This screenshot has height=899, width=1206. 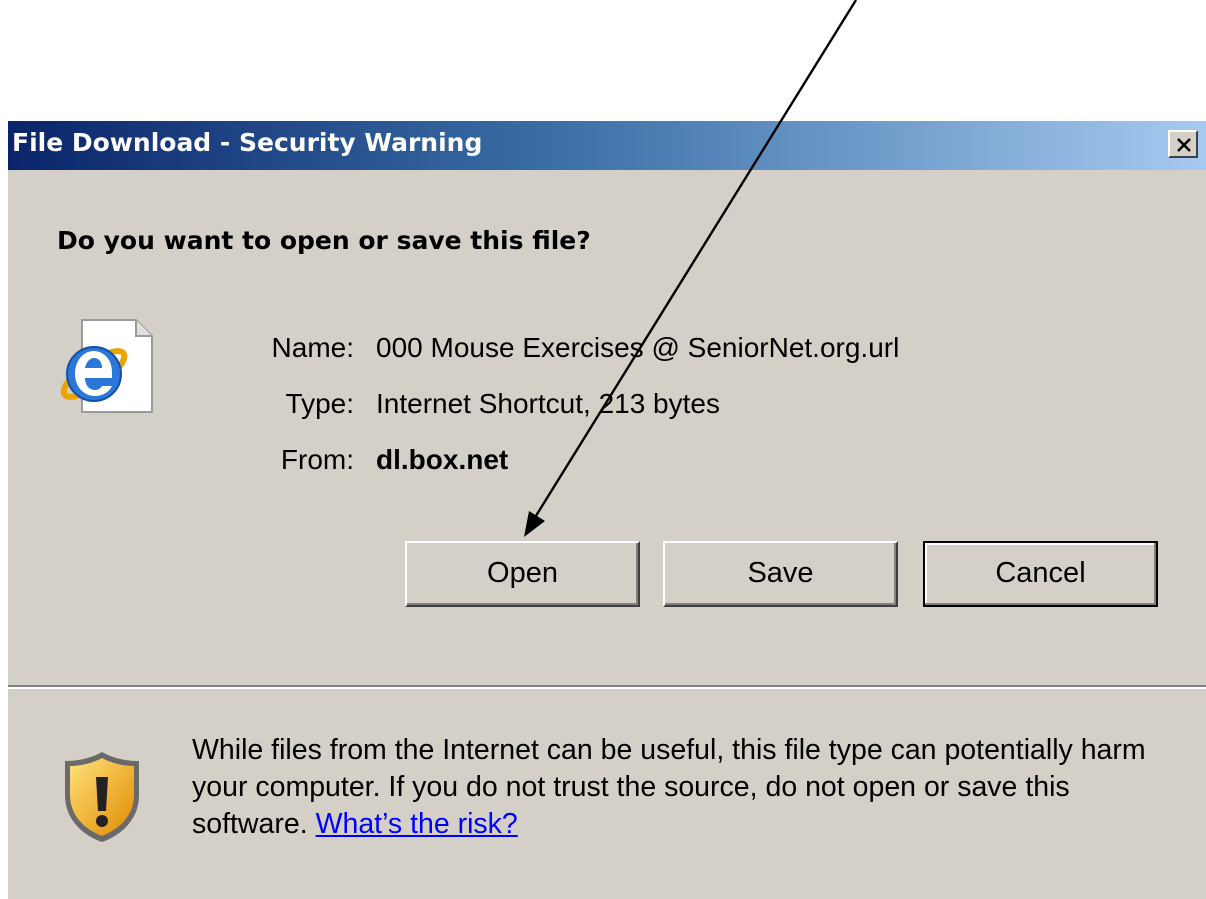 What do you see at coordinates (548, 403) in the screenshot?
I see `file-type-value: Internet Shortcut, 213 bytes` at bounding box center [548, 403].